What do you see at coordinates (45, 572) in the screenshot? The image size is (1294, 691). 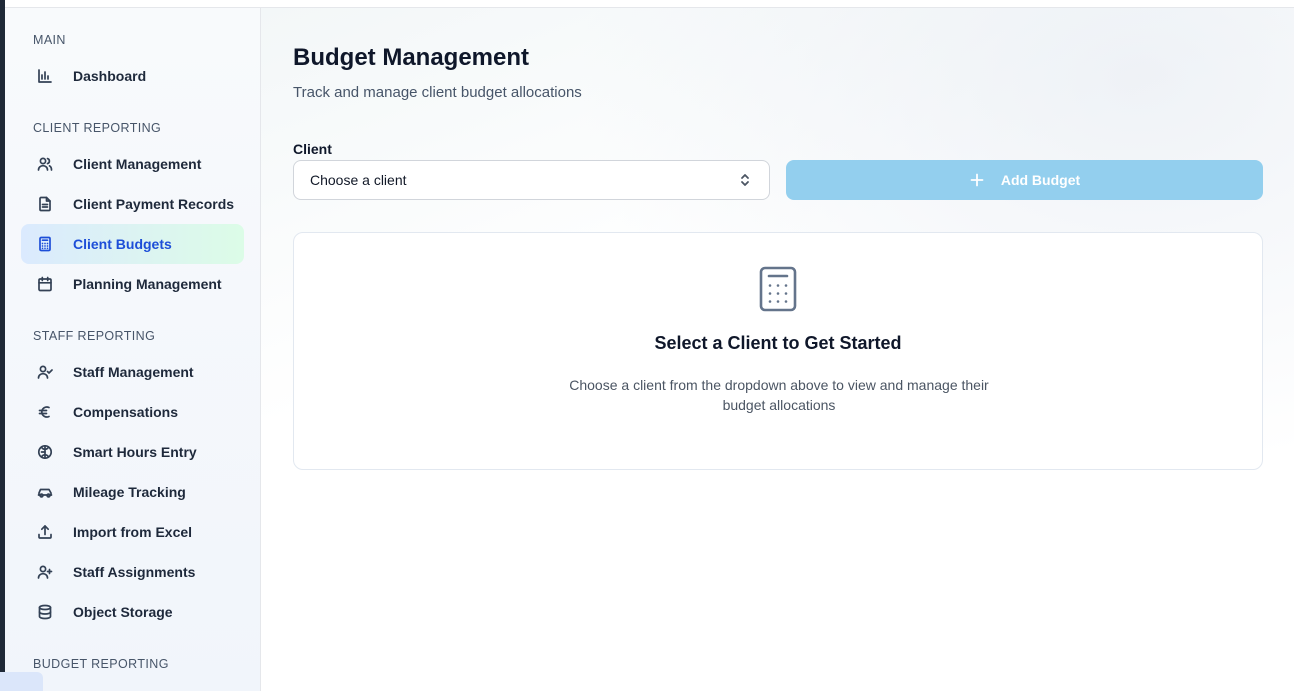 I see `user-plus-icon` at bounding box center [45, 572].